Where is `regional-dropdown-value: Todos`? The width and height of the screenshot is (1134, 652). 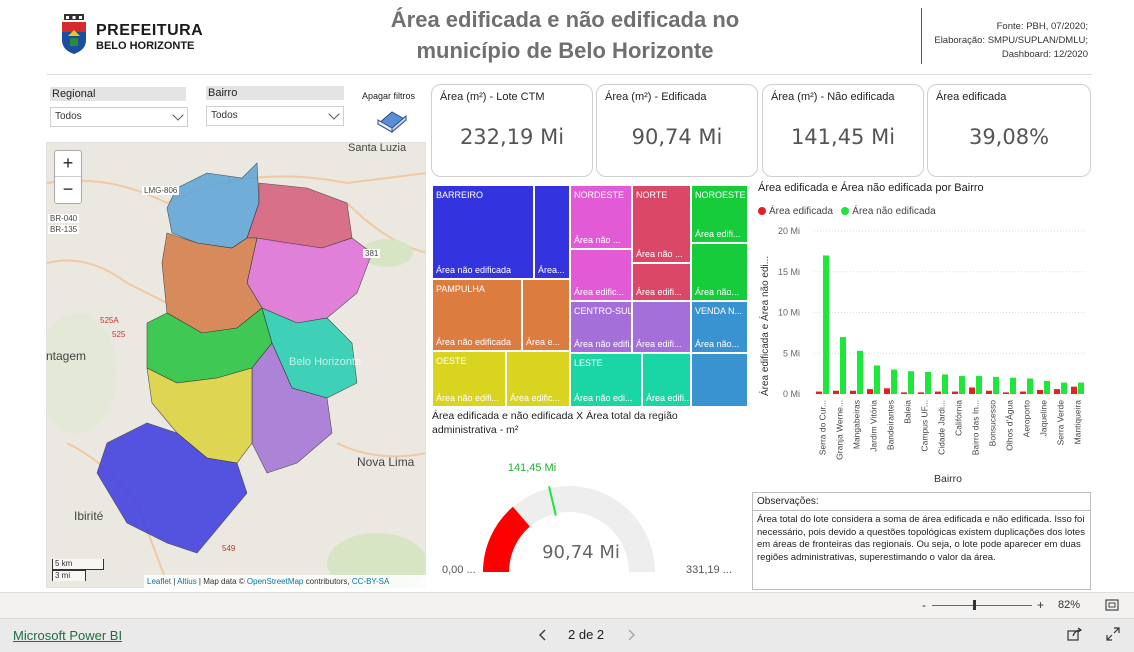 regional-dropdown-value: Todos is located at coordinates (68, 116).